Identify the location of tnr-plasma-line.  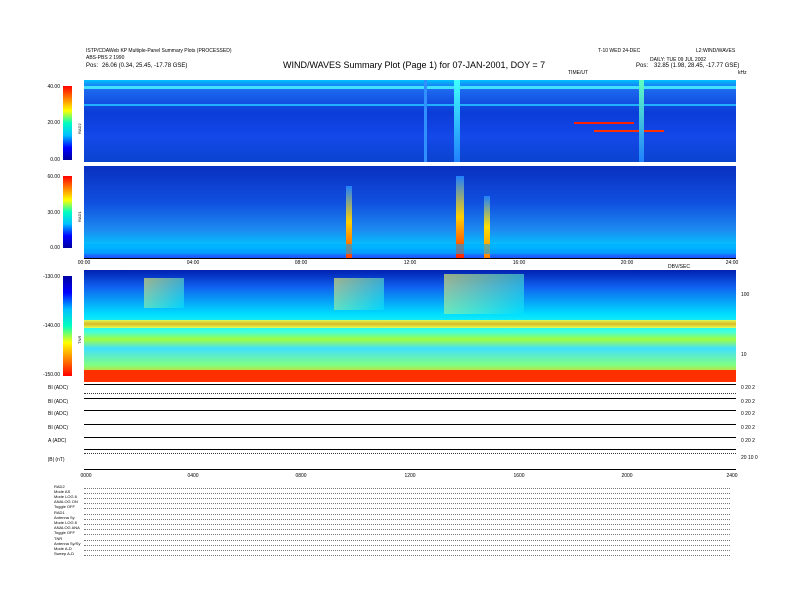
(410, 324).